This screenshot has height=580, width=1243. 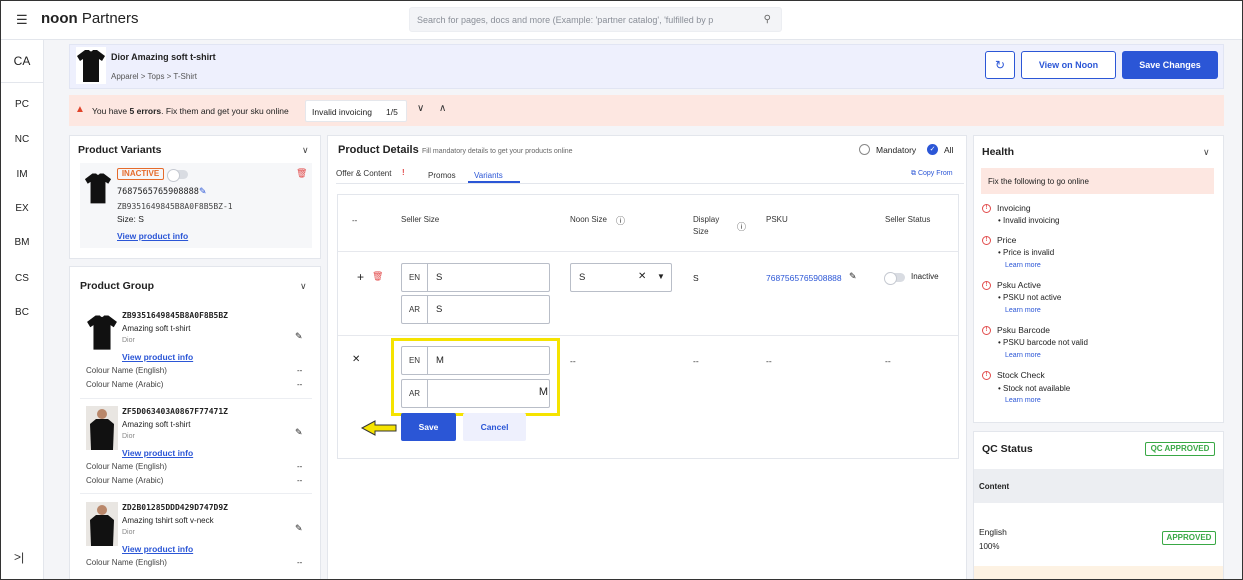 I want to click on health-item-detail: • PSKU not active, so click(x=1030, y=297).